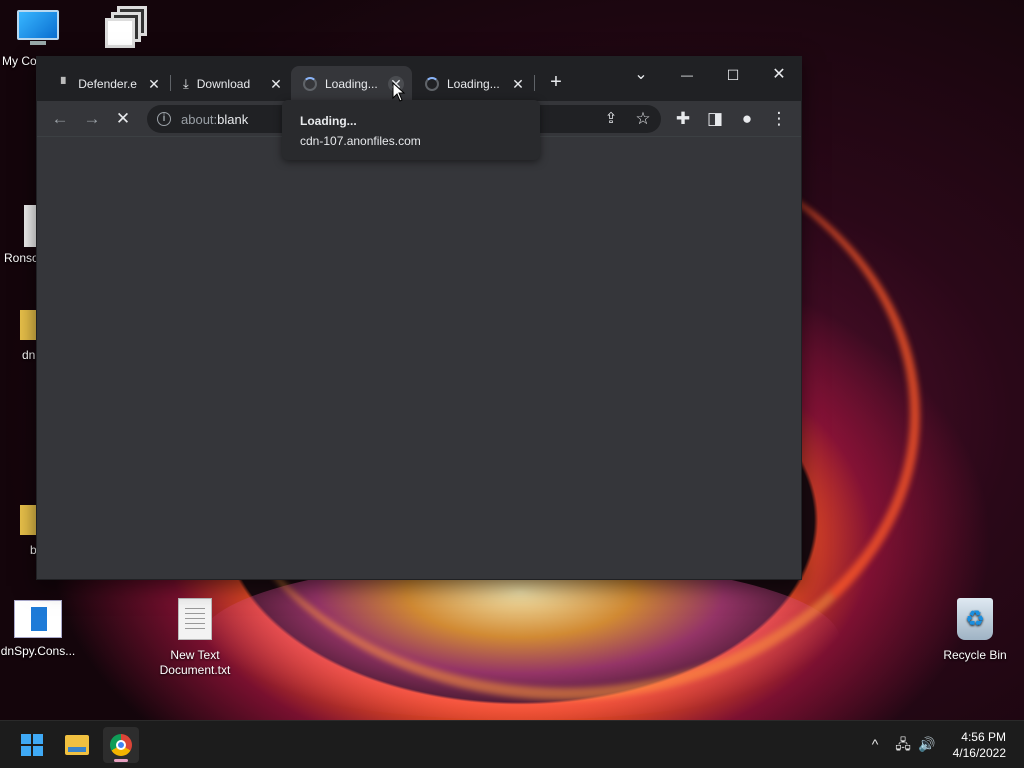 The width and height of the screenshot is (1024, 768). I want to click on desktop-icon-ronso: Ronso, so click(20, 235).